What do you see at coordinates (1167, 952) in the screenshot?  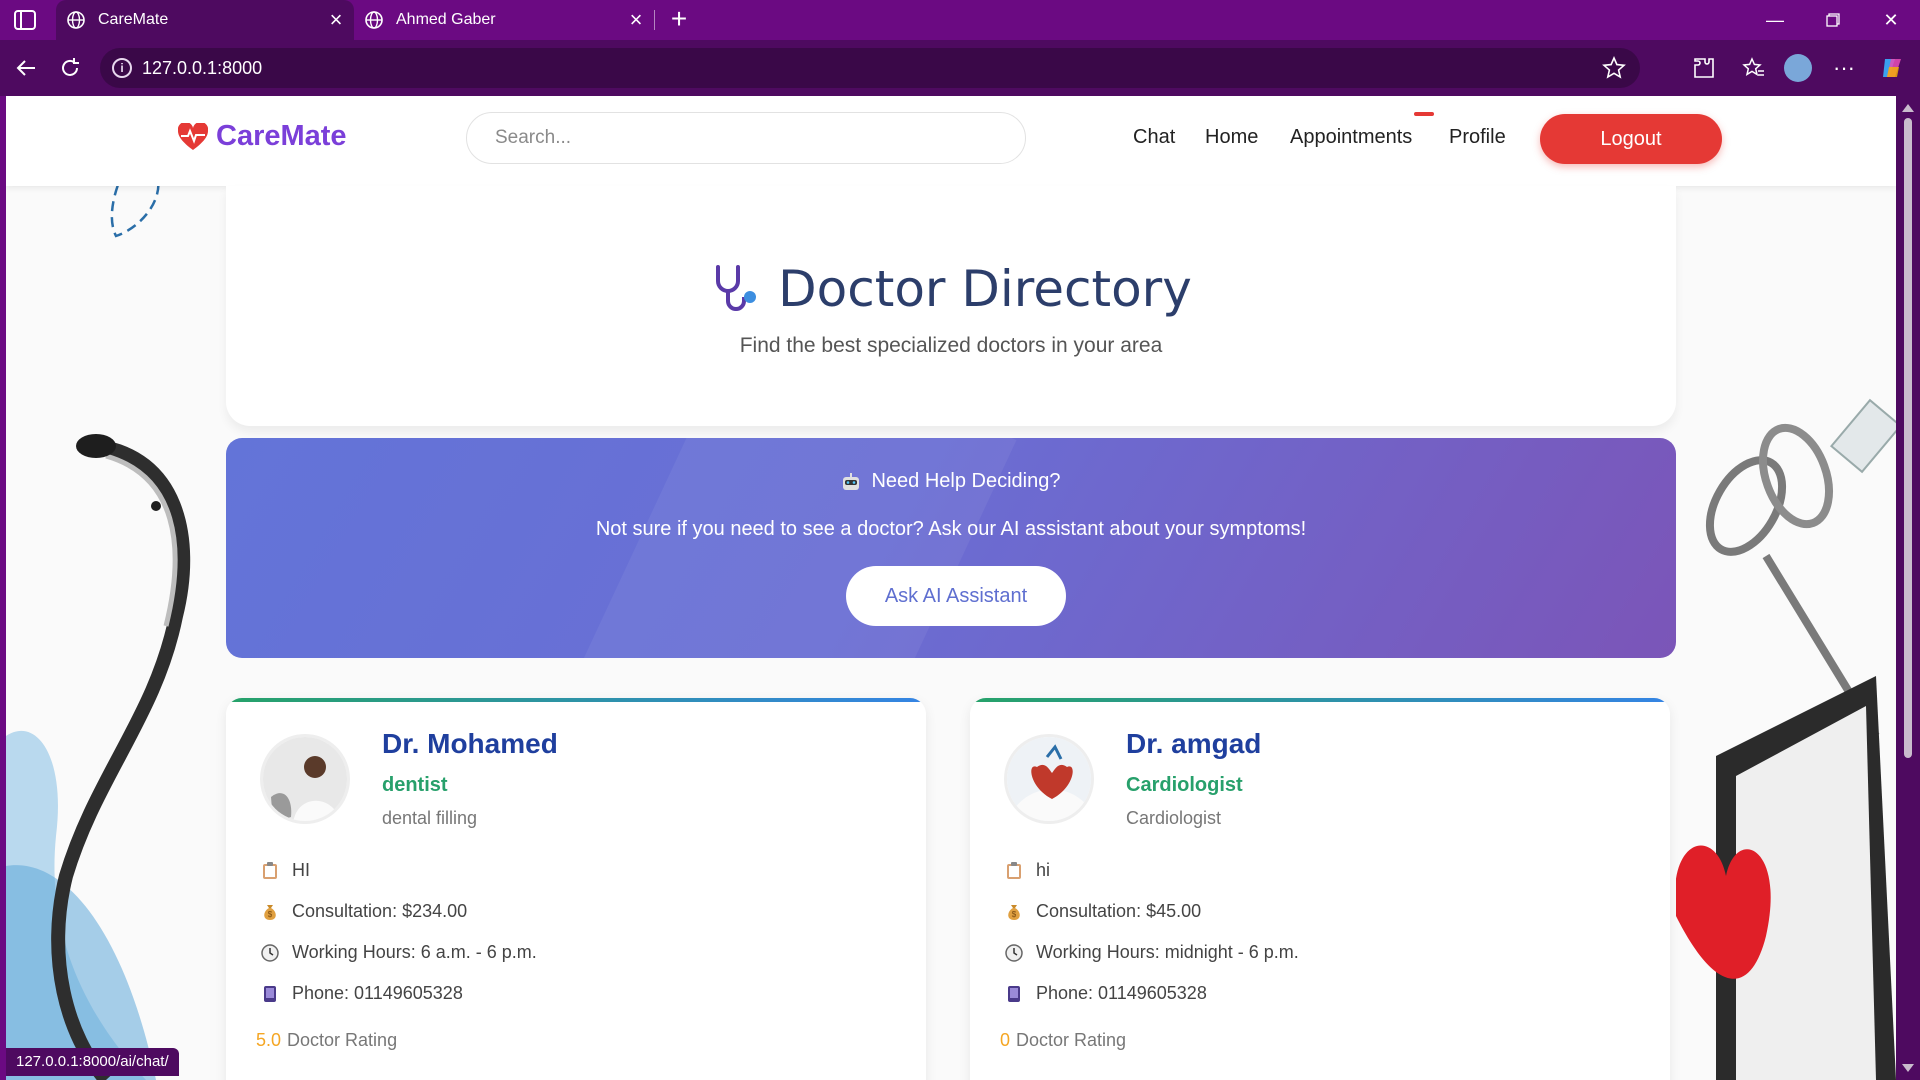 I see `working-hours: Working Hours: midnight - 6 p.m.` at bounding box center [1167, 952].